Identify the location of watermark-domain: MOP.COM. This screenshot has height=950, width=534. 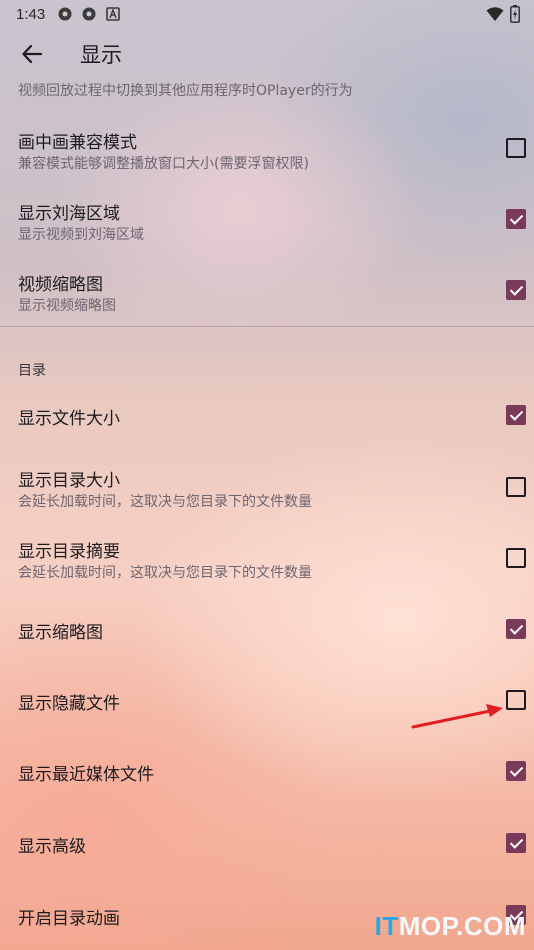
(462, 926).